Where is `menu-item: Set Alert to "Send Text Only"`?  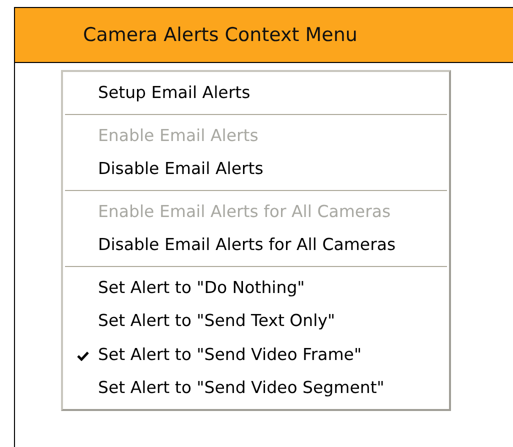
menu-item: Set Alert to "Send Text Only" is located at coordinates (256, 321).